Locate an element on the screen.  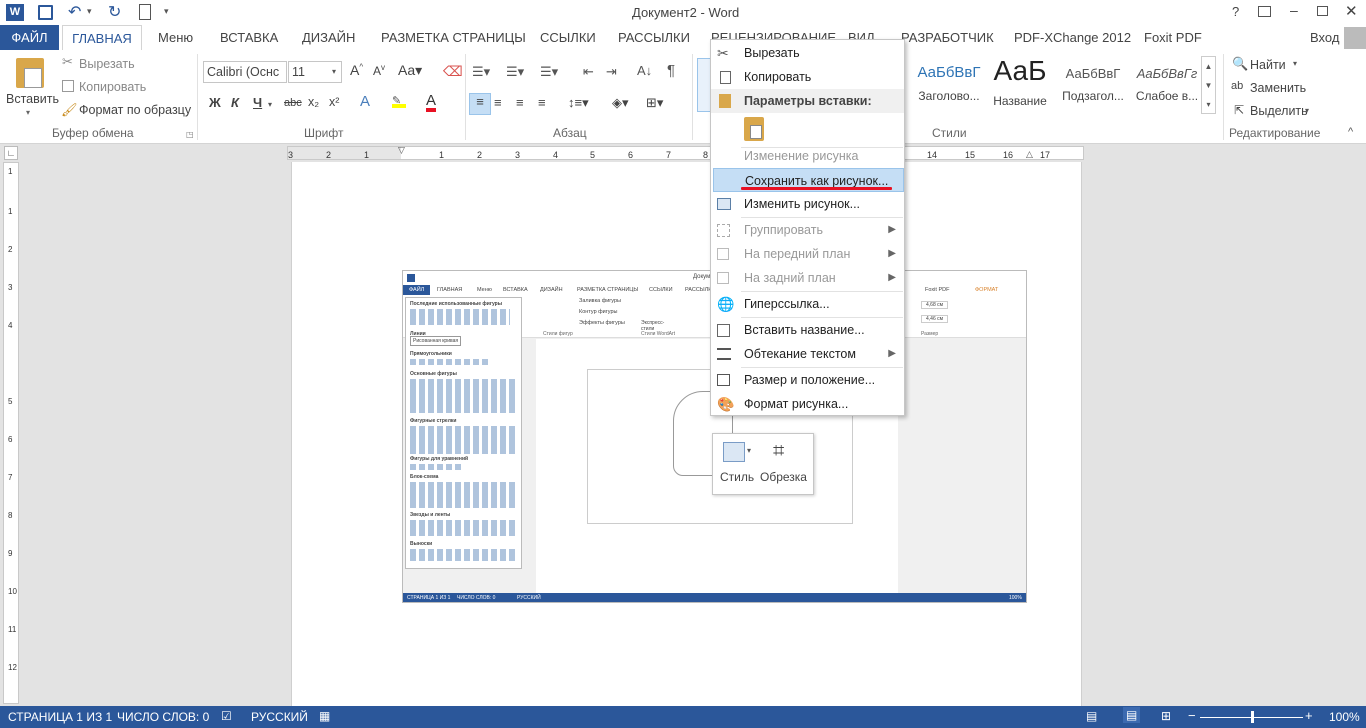
justify-icon: ≡ is located at coordinates (542, 102).